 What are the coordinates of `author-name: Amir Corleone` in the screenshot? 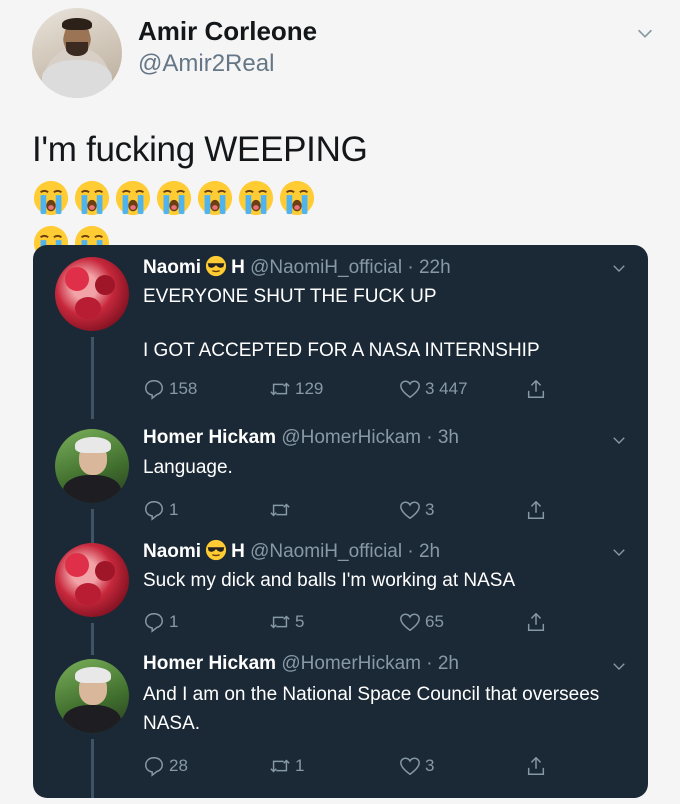 It's located at (227, 31).